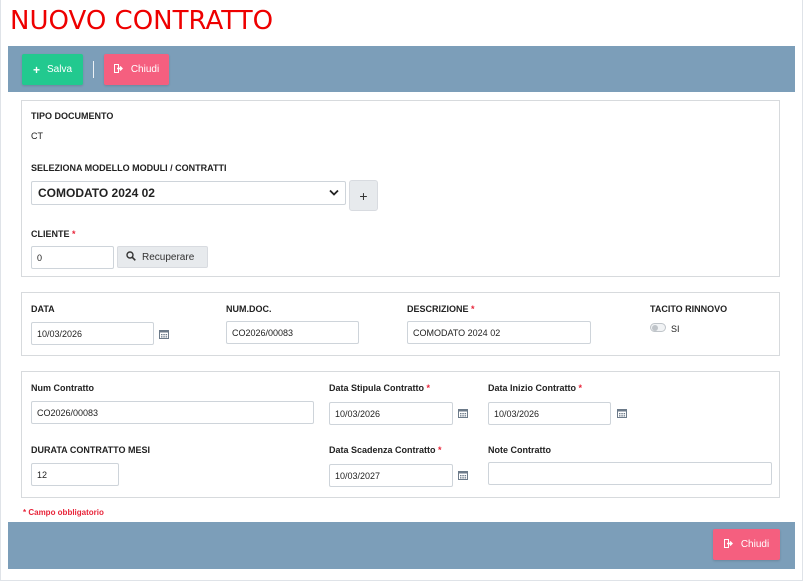  I want to click on search-icon, so click(131, 257).